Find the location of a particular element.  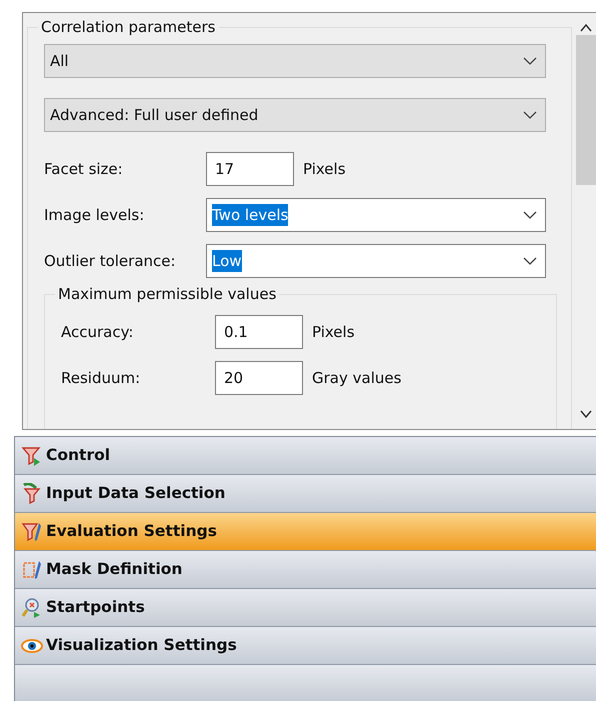

dropdown: Low is located at coordinates (376, 261).